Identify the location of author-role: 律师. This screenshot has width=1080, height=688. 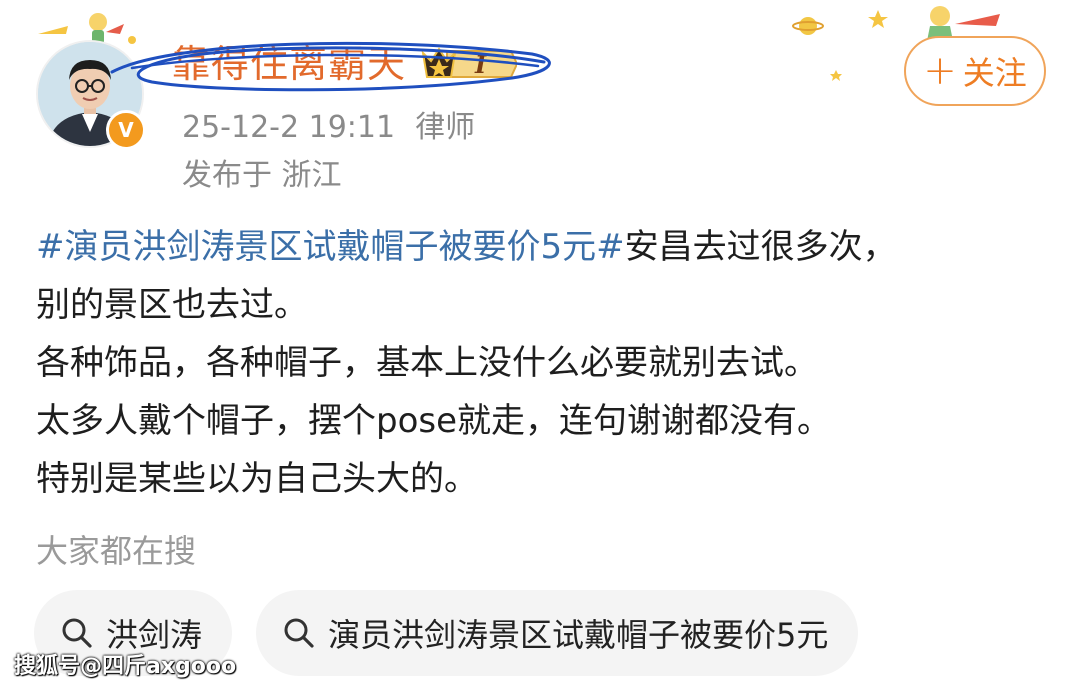
(445, 127).